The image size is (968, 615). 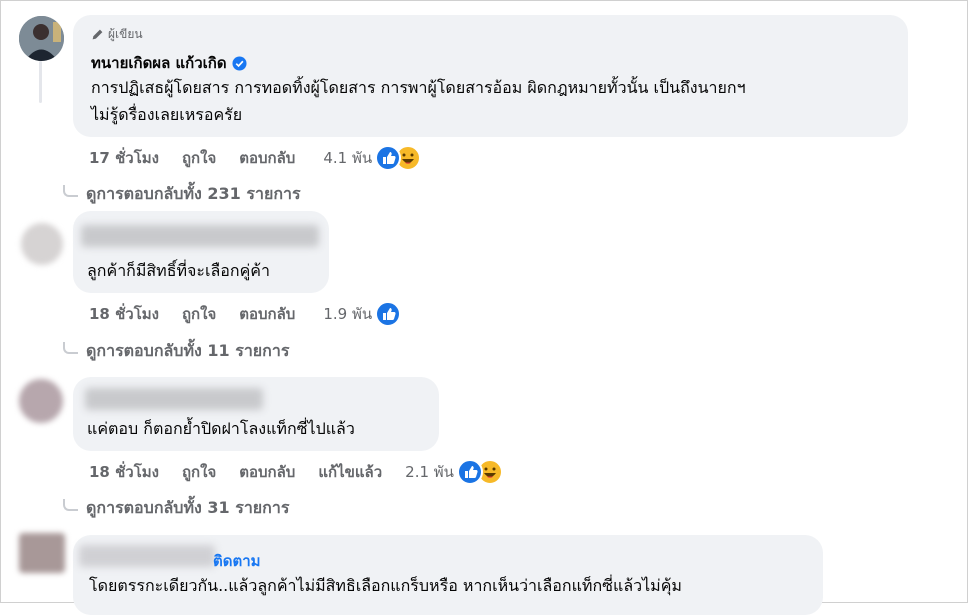 What do you see at coordinates (40, 82) in the screenshot?
I see `thread-line` at bounding box center [40, 82].